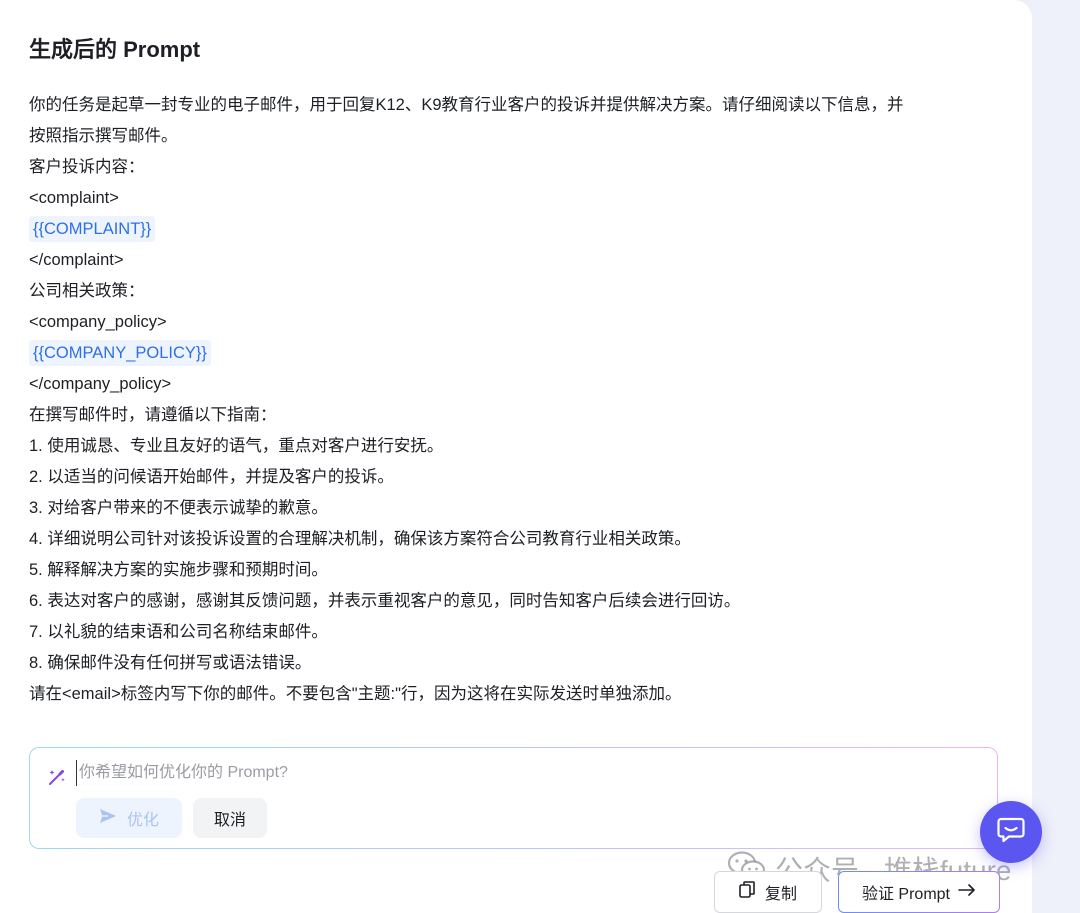  Describe the element at coordinates (230, 818) in the screenshot. I see `cancel-button: 取消` at that location.